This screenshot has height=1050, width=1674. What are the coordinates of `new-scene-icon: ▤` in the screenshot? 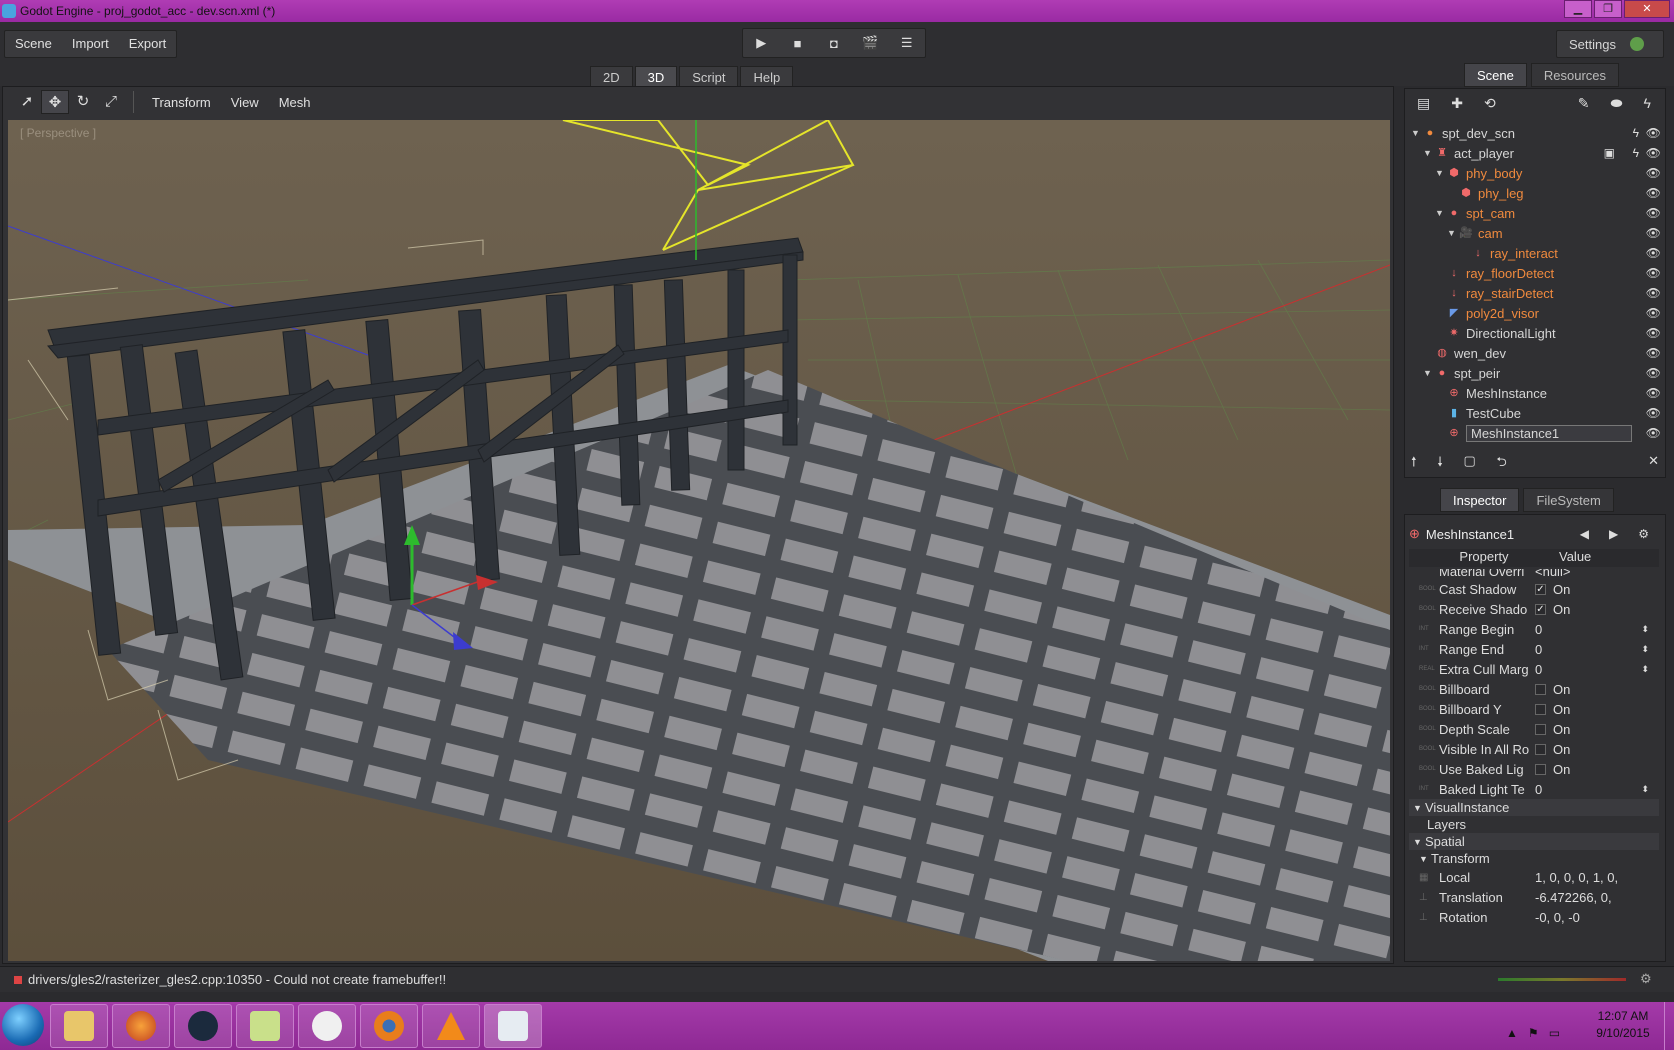 It's located at (1423, 106).